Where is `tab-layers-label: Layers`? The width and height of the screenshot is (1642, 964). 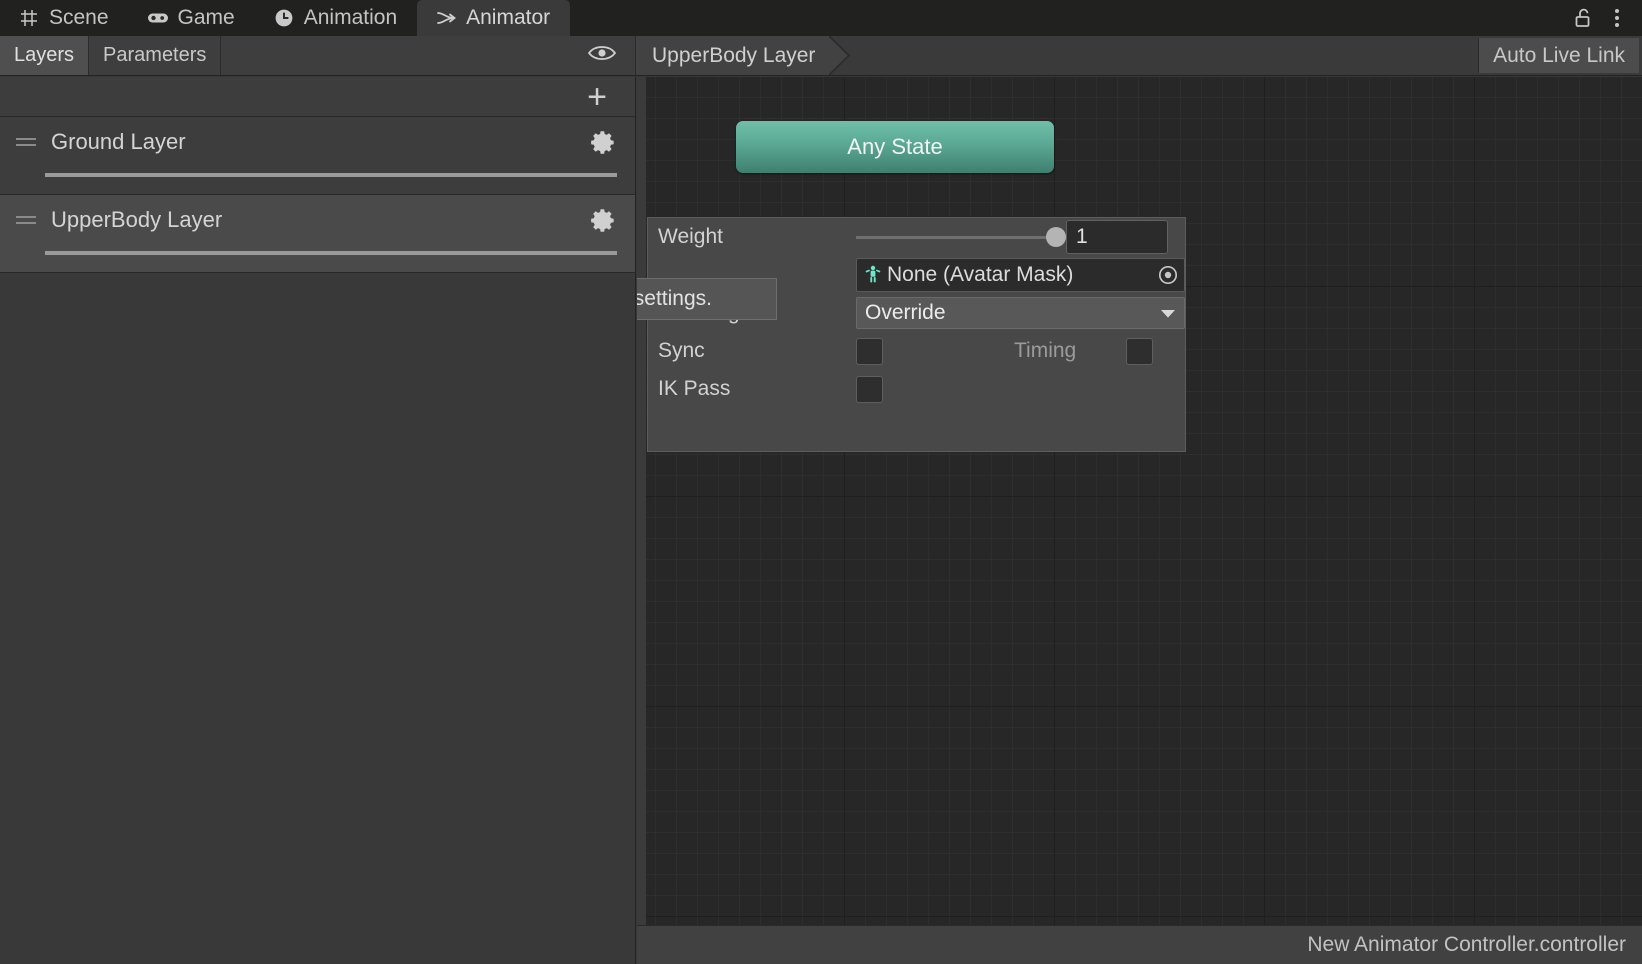
tab-layers-label: Layers is located at coordinates (44, 55).